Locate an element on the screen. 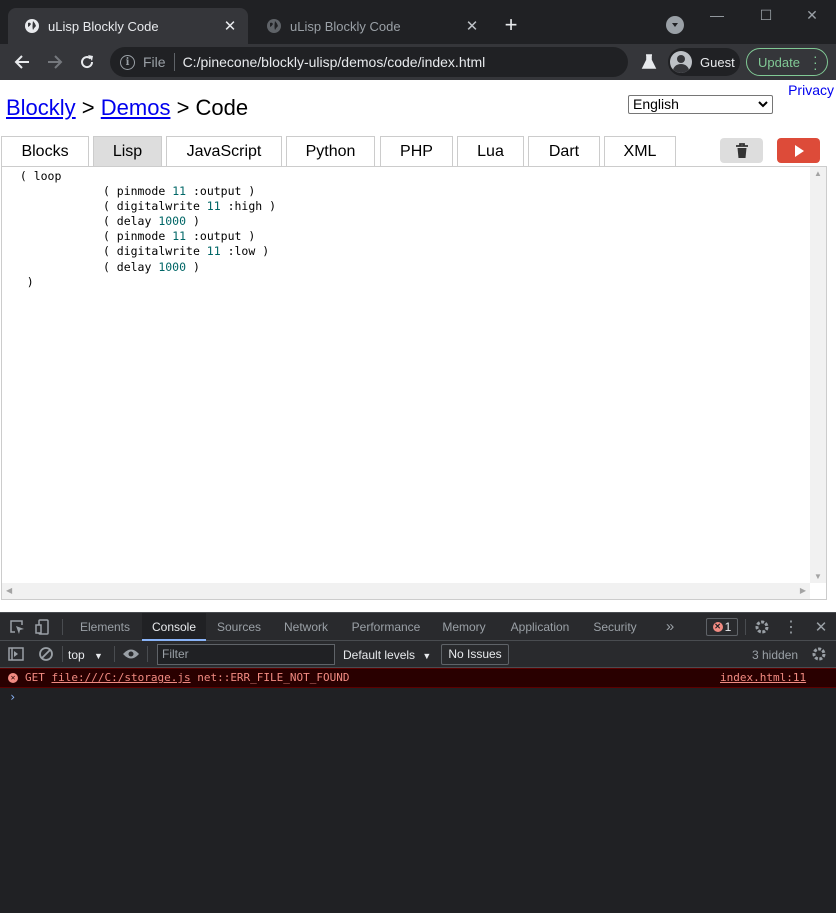 This screenshot has height=913, width=836. site-info-icon: i is located at coordinates (127, 62).